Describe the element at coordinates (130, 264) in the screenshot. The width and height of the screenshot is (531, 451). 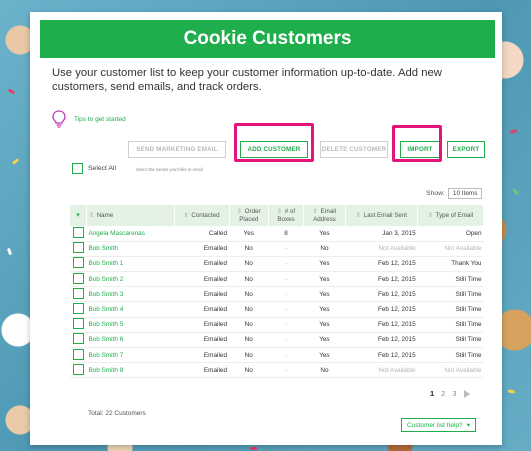
I see `customer-name-link: Bob Smith 1` at that location.